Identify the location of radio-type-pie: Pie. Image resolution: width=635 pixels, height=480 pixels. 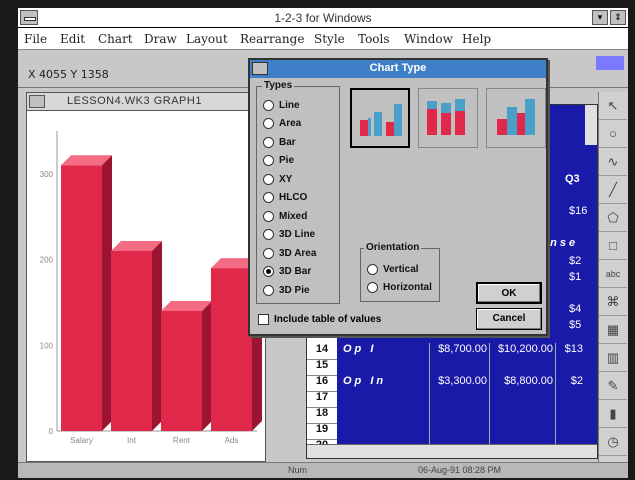
(278, 161).